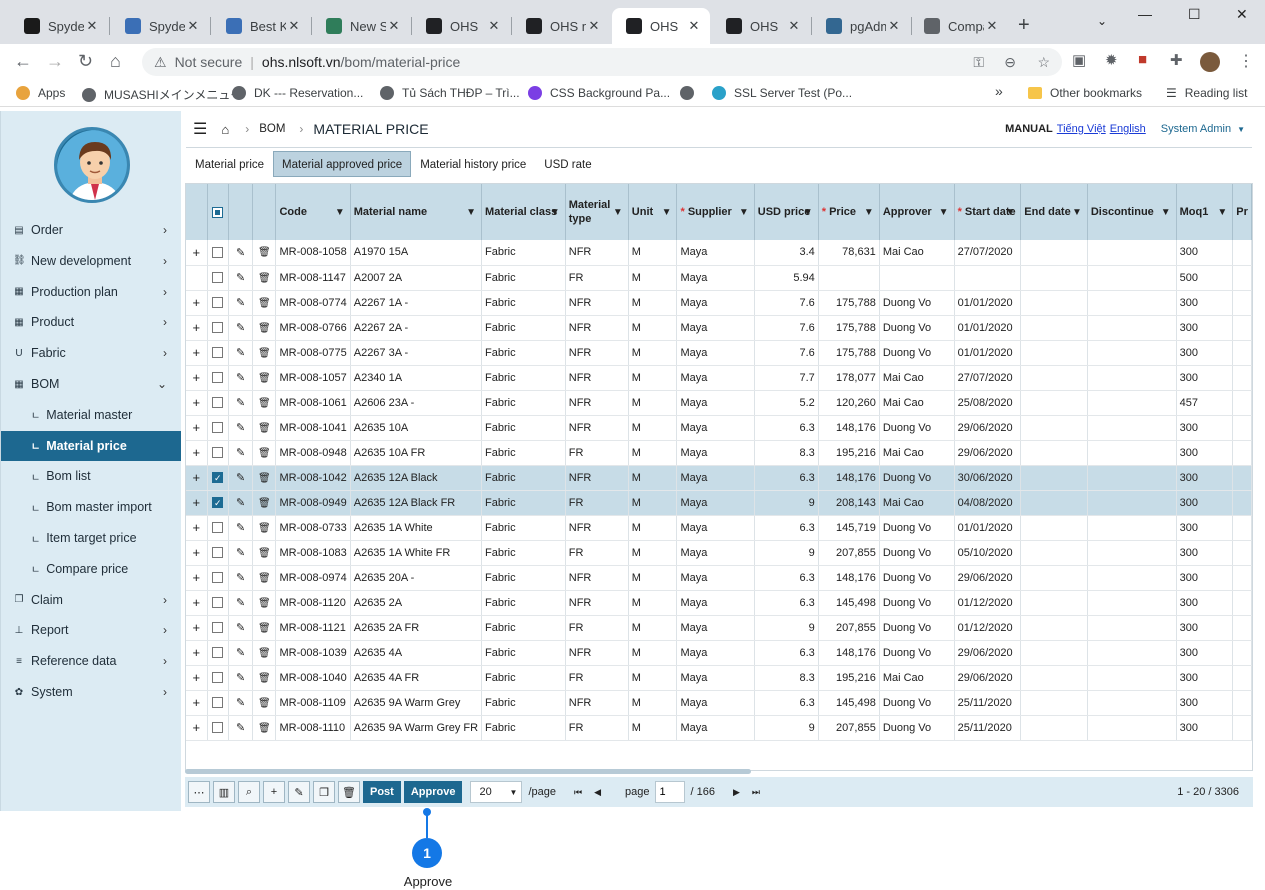 This screenshot has width=1265, height=890. Describe the element at coordinates (40, 93) in the screenshot. I see `bookmark-item: Apps` at that location.